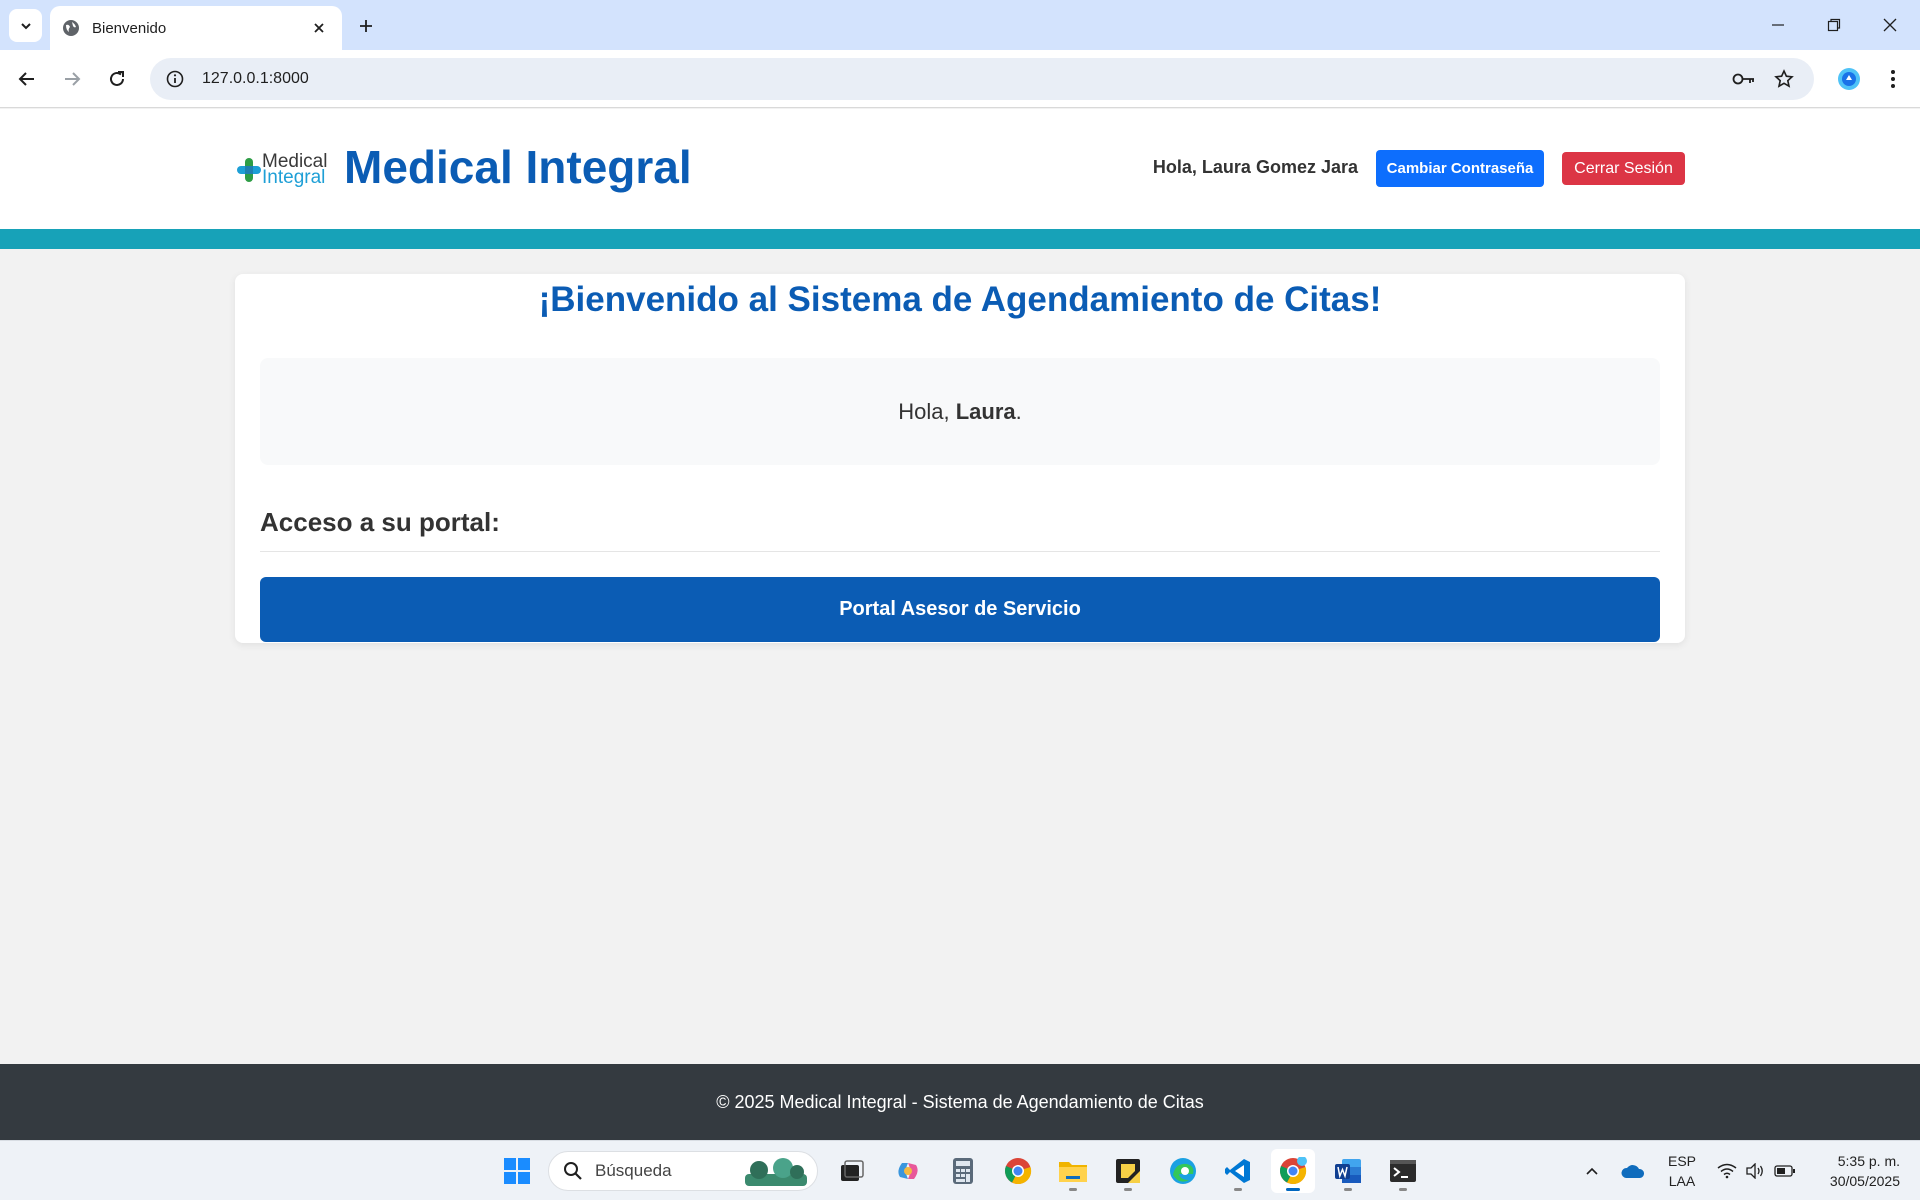 The height and width of the screenshot is (1200, 1920). Describe the element at coordinates (1403, 1171) in the screenshot. I see `terminal-icon` at that location.